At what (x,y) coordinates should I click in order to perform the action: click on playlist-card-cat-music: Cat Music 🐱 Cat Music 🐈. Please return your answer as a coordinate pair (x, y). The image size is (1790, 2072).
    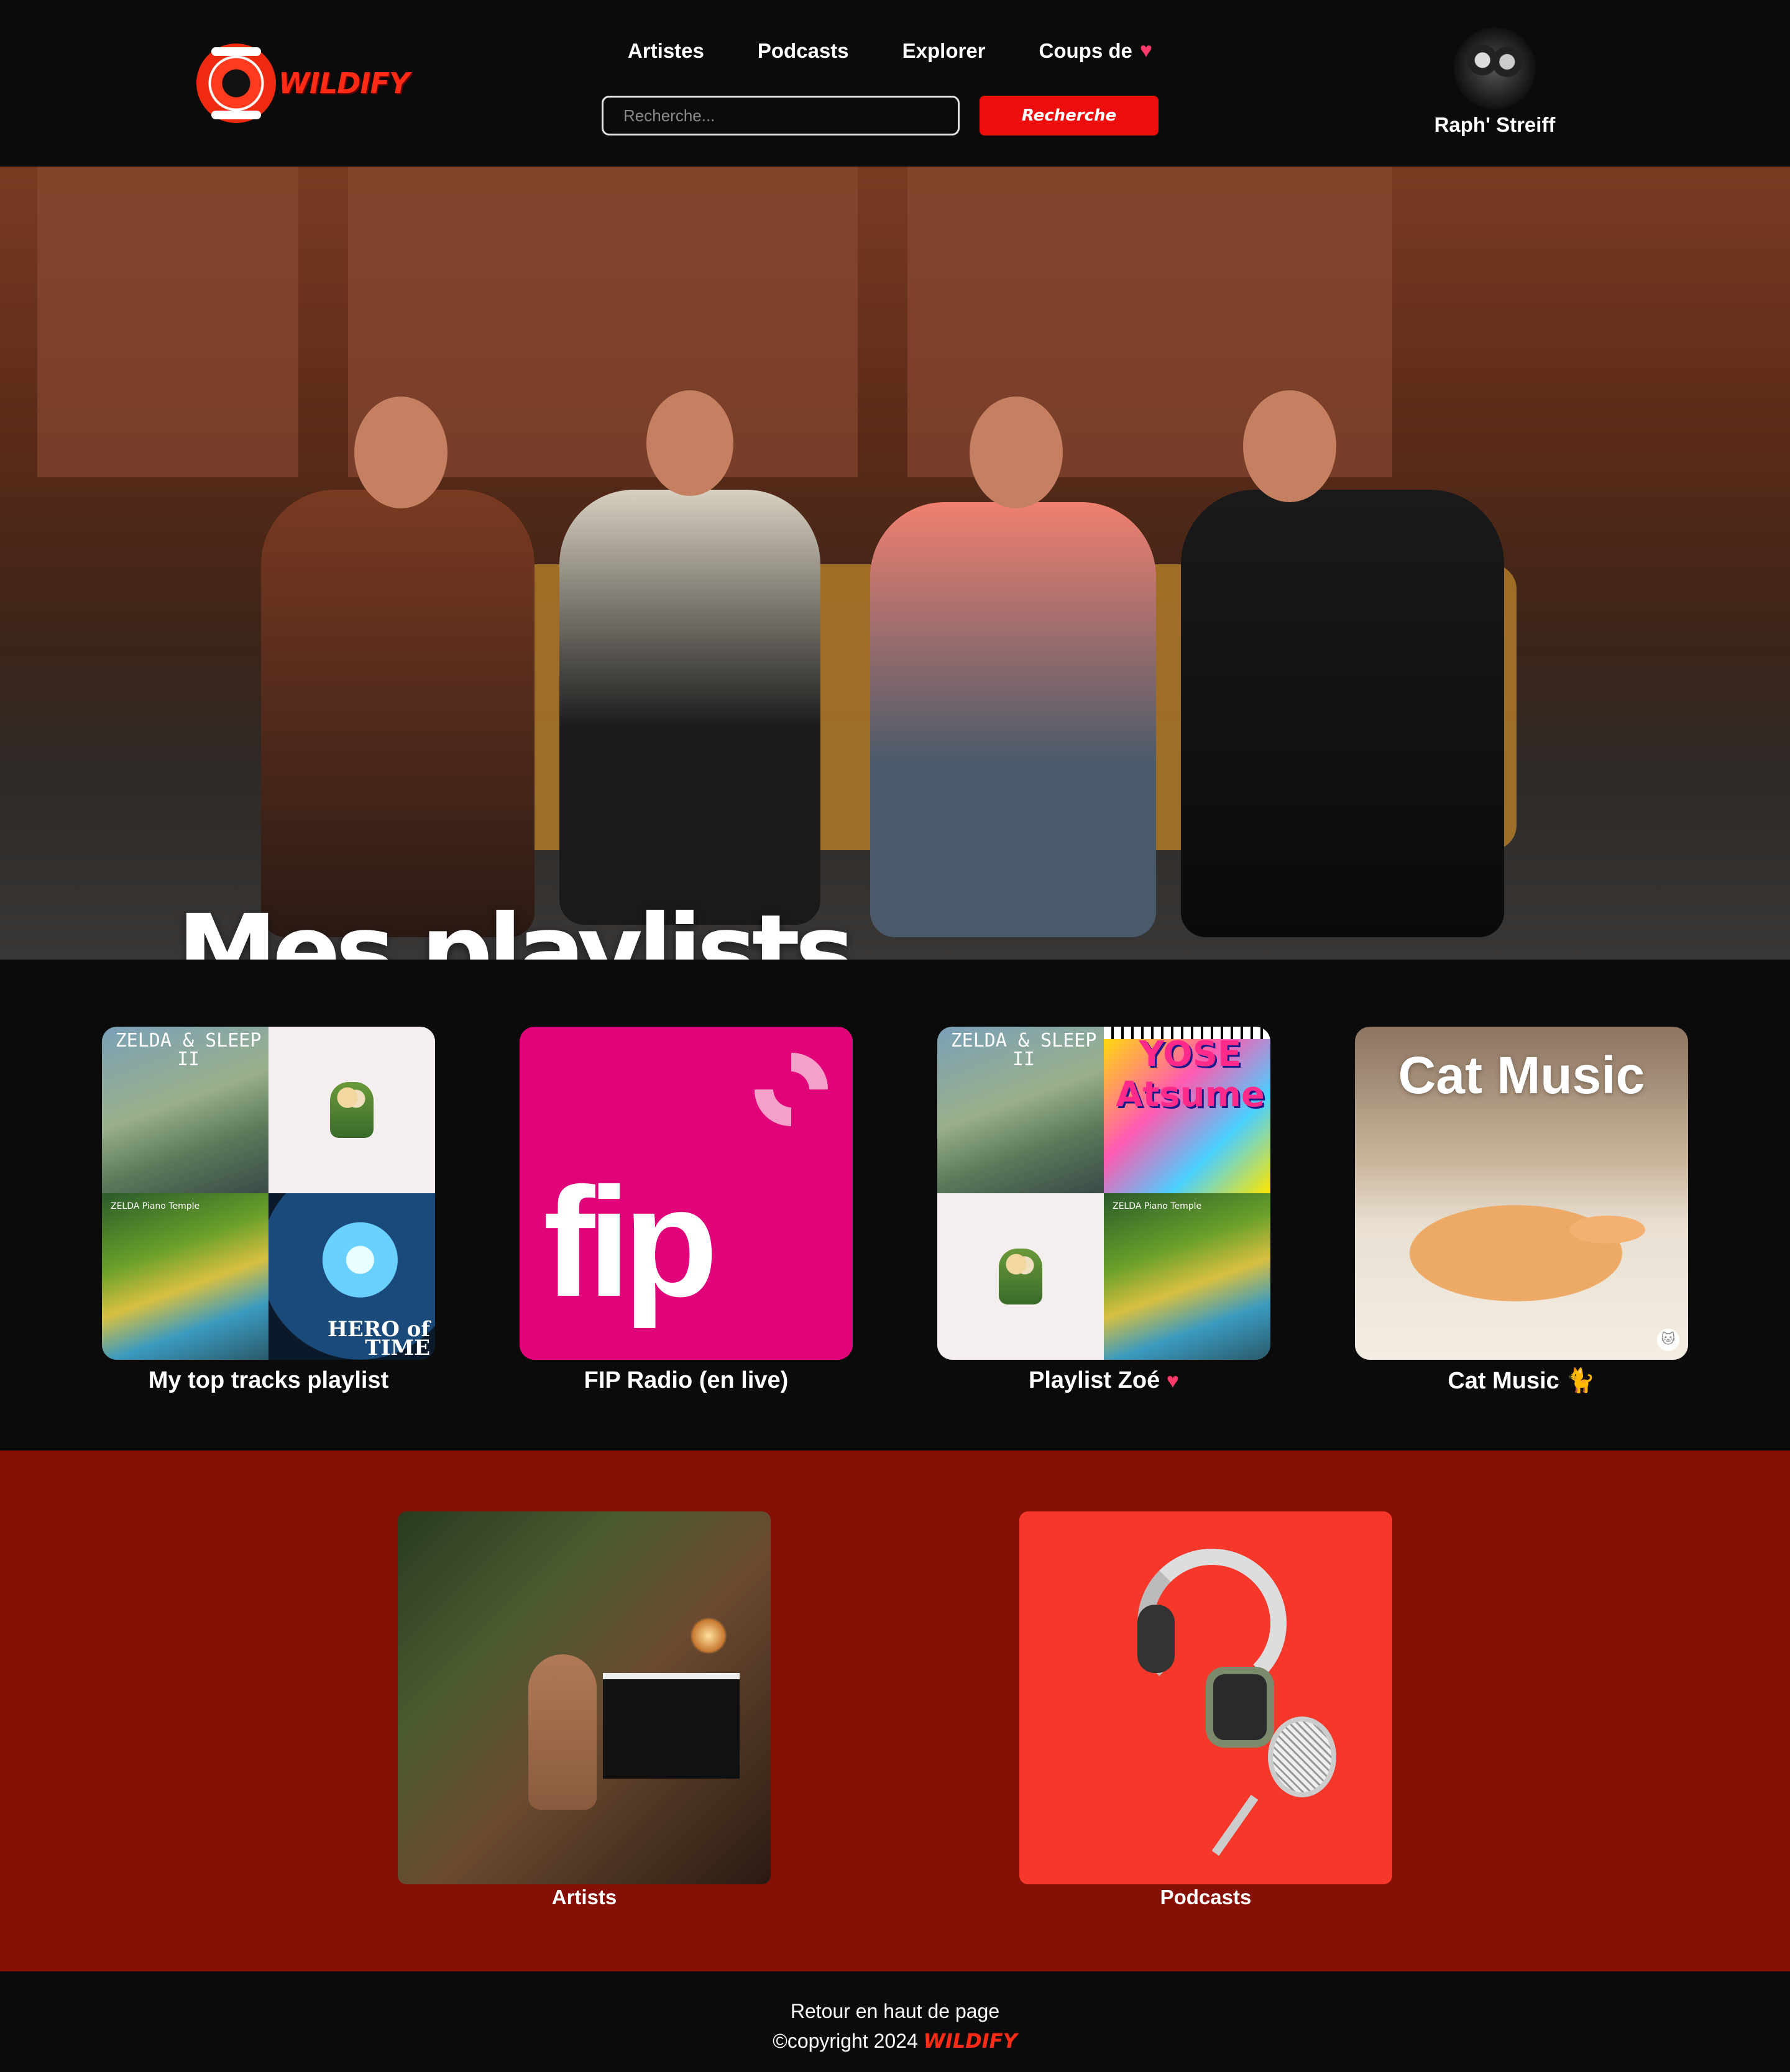
    Looking at the image, I should click on (1521, 1211).